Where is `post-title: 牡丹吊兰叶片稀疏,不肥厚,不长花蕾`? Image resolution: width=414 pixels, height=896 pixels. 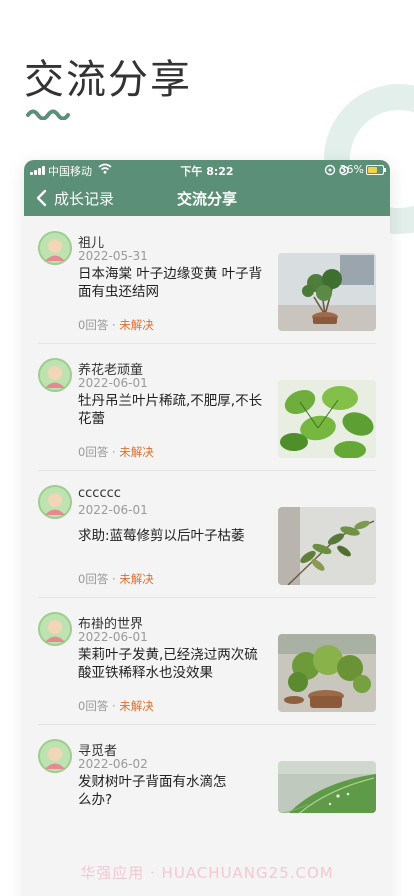
post-title: 牡丹吊兰叶片稀疏,不肥厚,不长花蕾 is located at coordinates (170, 410).